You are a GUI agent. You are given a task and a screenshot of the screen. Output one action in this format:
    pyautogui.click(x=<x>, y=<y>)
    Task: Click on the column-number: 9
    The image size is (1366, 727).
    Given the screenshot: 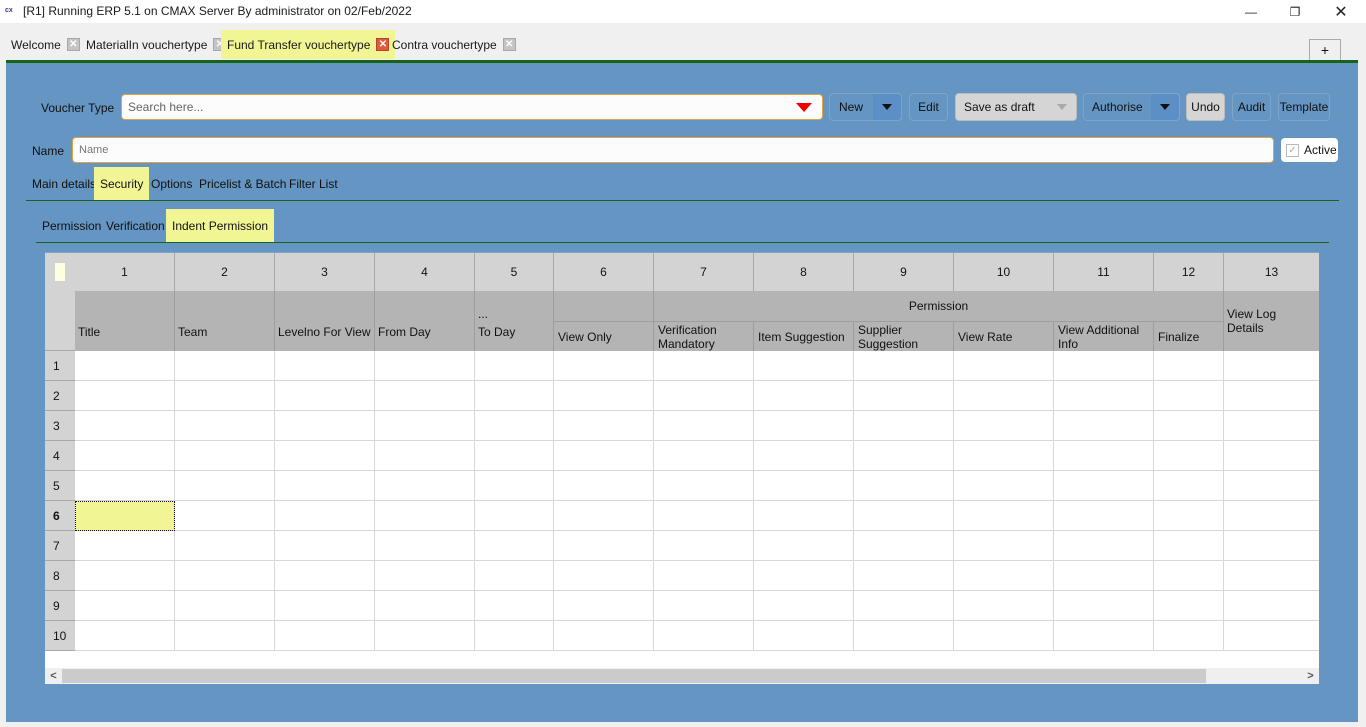 What is the action you would take?
    pyautogui.click(x=904, y=272)
    